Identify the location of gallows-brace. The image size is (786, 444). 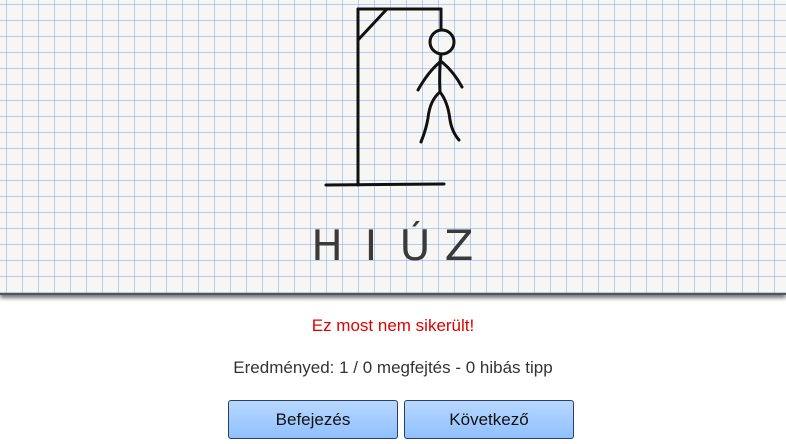
(372, 25).